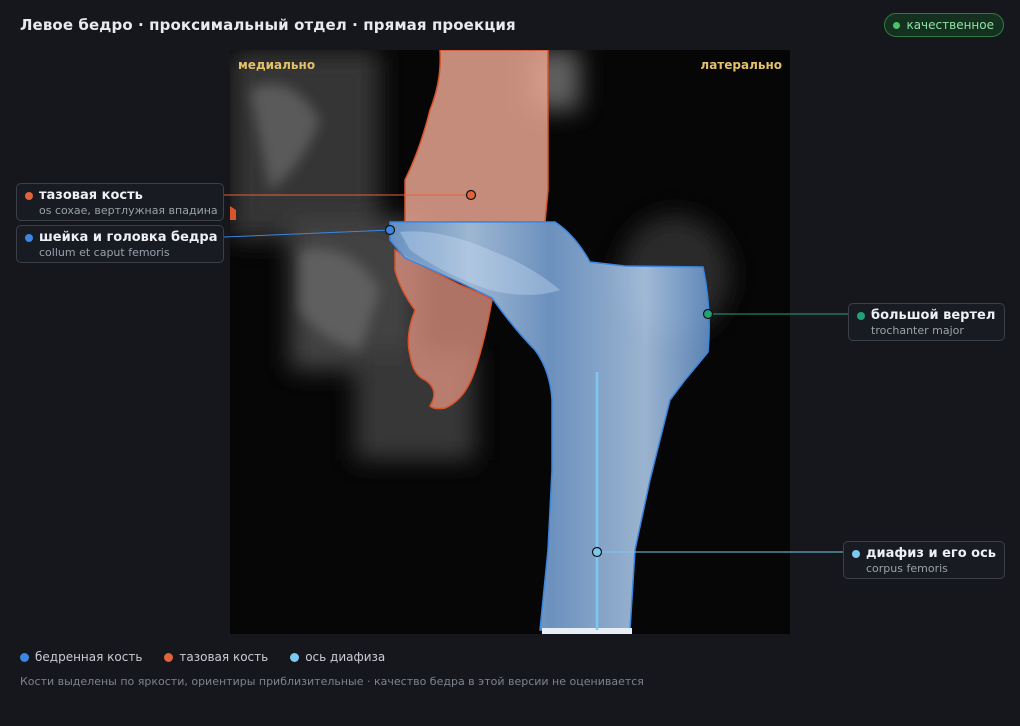 The width and height of the screenshot is (1020, 726). I want to click on legend-item-femur: бедренная кость, so click(81, 657).